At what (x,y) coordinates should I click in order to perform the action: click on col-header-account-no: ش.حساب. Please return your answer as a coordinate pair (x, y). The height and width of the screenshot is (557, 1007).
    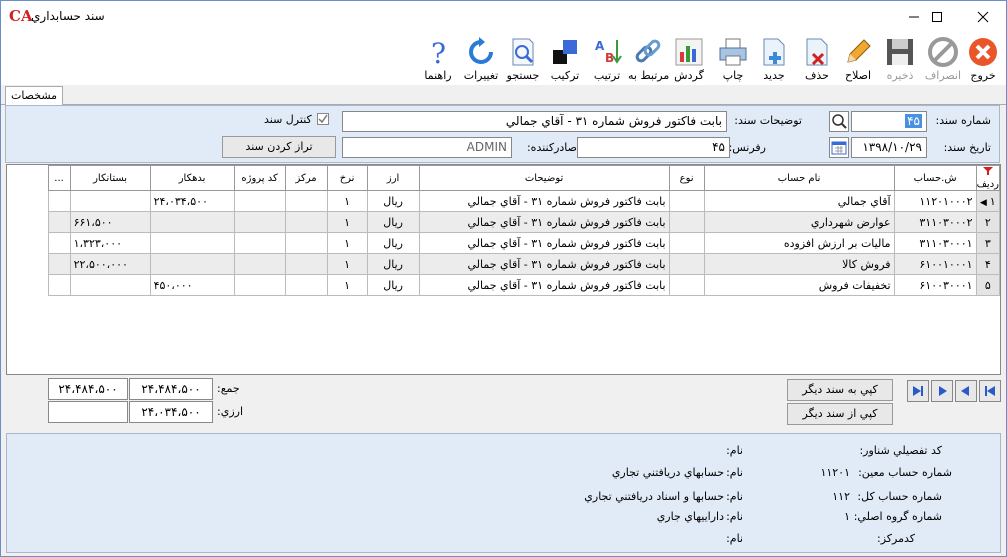
    Looking at the image, I should click on (935, 178).